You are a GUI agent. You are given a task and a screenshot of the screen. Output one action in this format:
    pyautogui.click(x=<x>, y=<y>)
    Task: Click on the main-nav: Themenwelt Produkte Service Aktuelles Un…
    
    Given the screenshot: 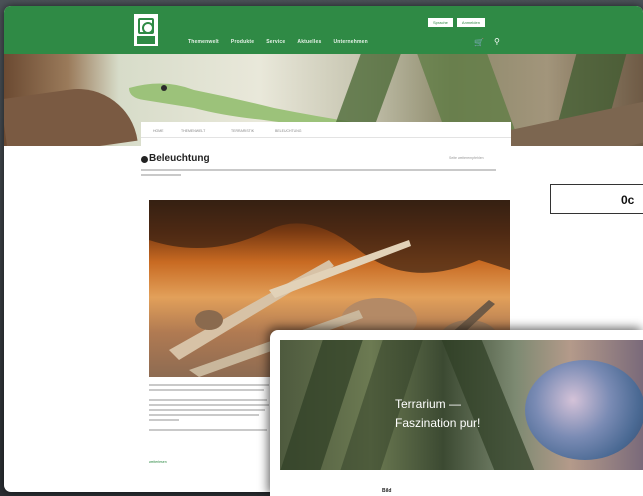 What is the action you would take?
    pyautogui.click(x=278, y=42)
    